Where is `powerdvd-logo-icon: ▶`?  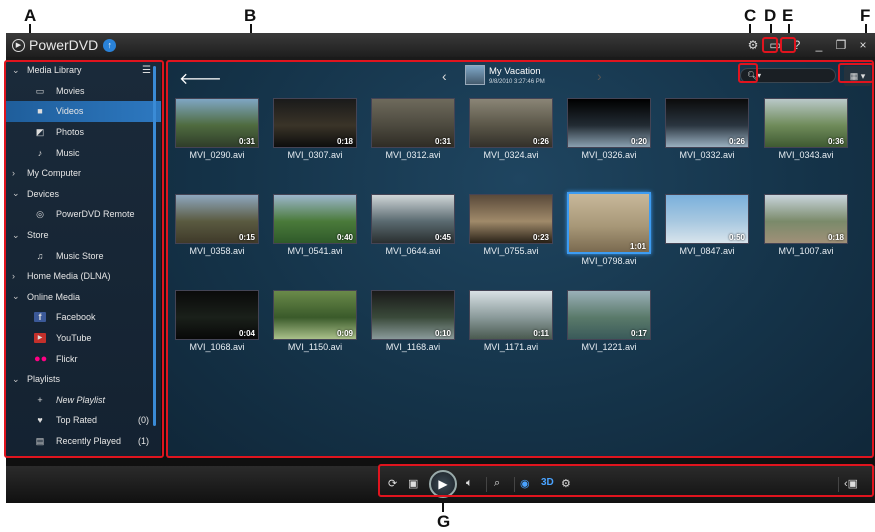
powerdvd-logo-icon: ▶ is located at coordinates (18, 45).